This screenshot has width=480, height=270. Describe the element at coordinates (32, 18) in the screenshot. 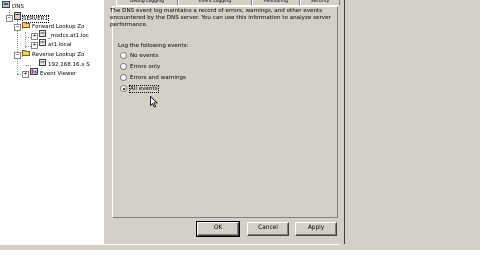

I see `tree-item-server1: SERVER1` at that location.